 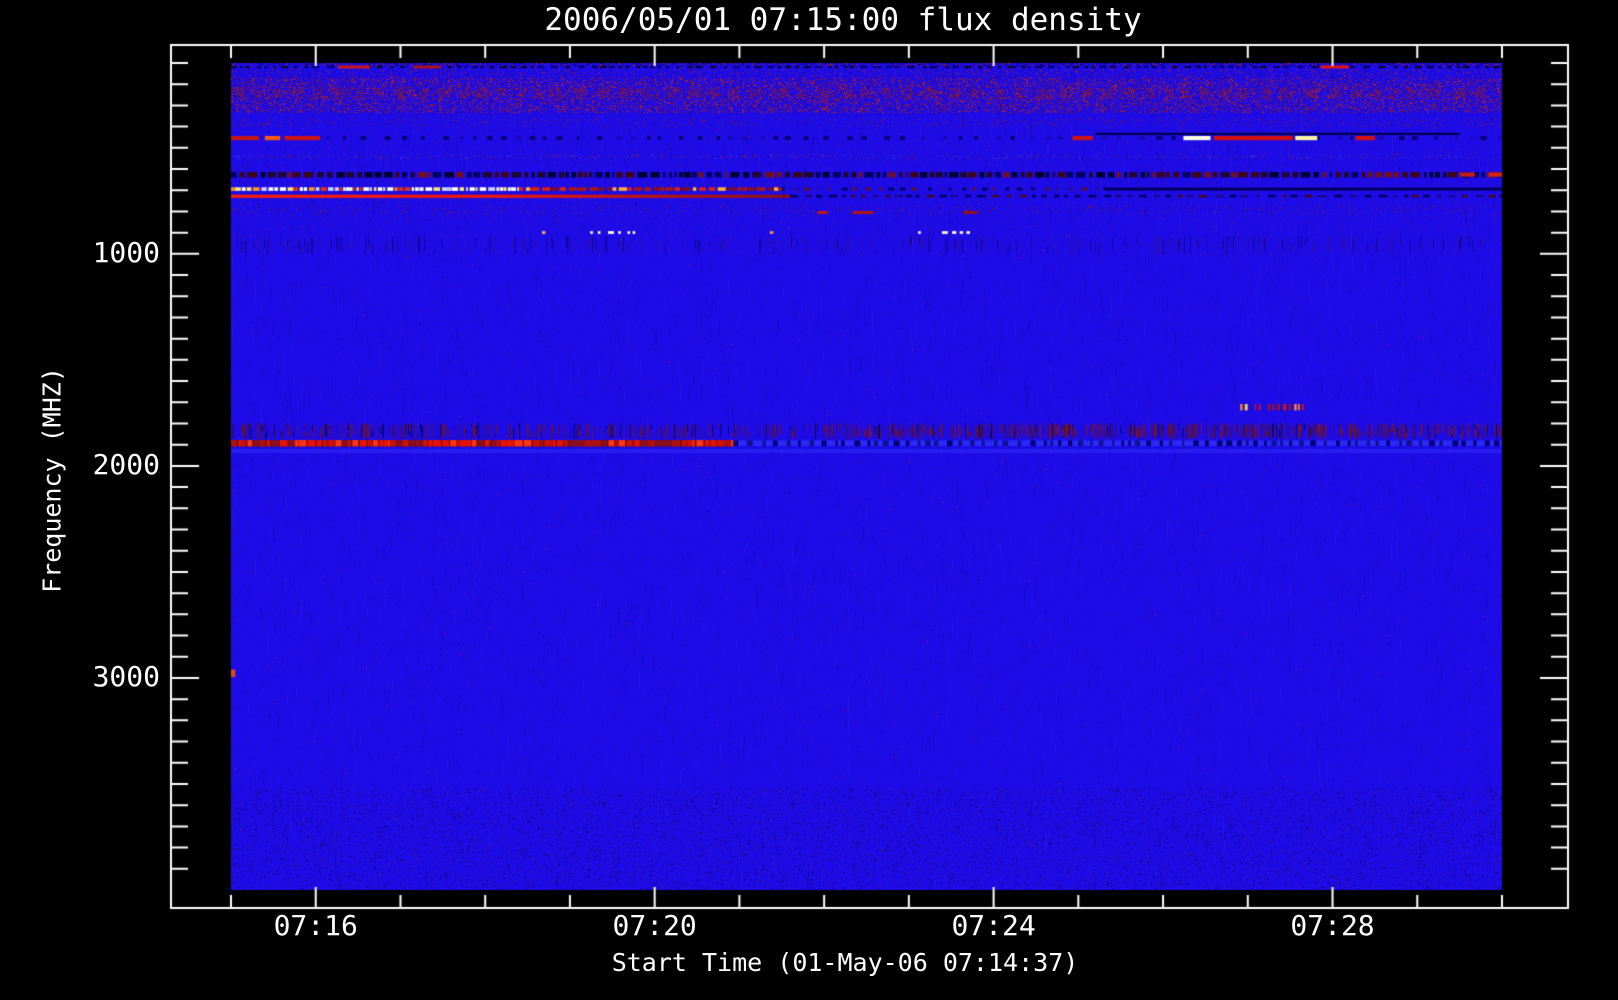 I want to click on y-tick-label: 2000, so click(x=126, y=464).